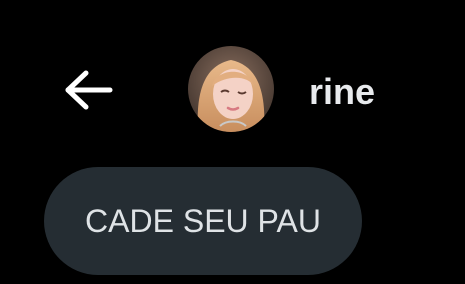 This screenshot has height=284, width=465. I want to click on back-button, so click(88, 90).